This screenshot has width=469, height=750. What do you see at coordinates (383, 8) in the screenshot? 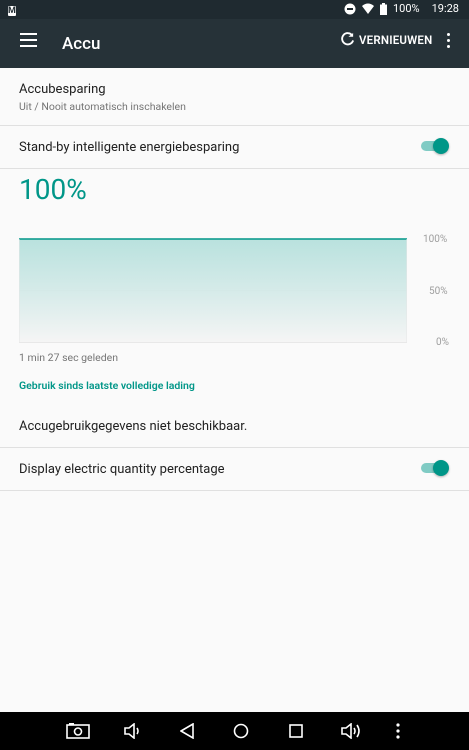
I see `battery-icon` at bounding box center [383, 8].